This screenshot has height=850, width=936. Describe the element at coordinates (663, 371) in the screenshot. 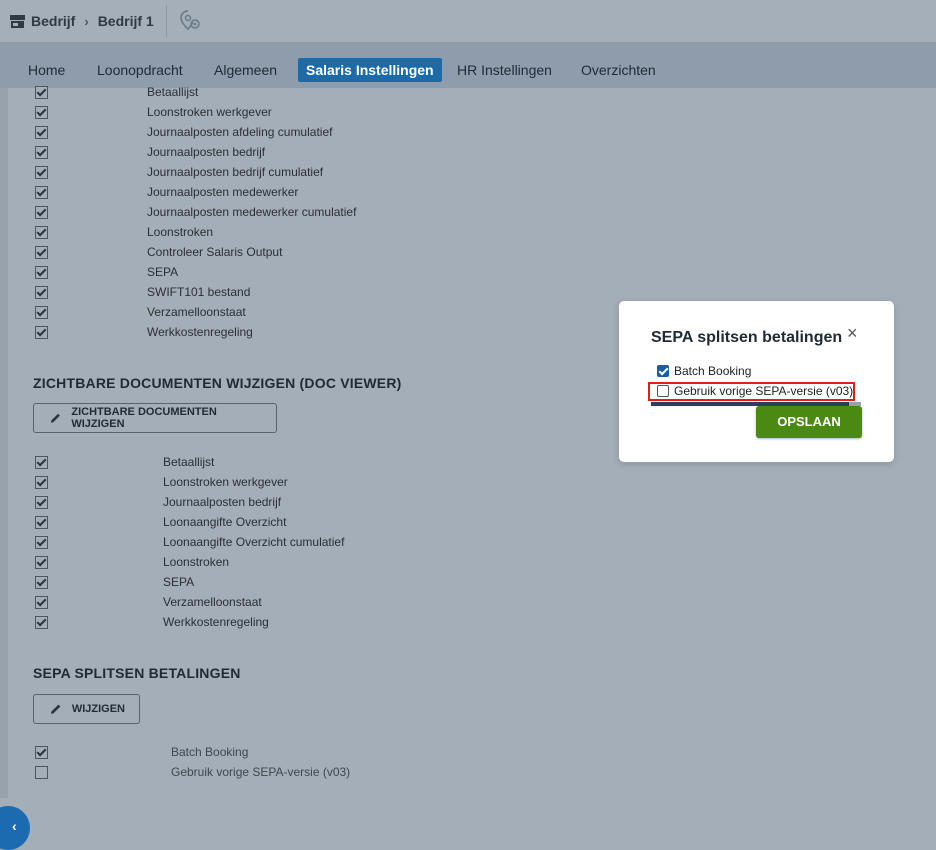

I see `modal-checkbox-batch-booking` at that location.